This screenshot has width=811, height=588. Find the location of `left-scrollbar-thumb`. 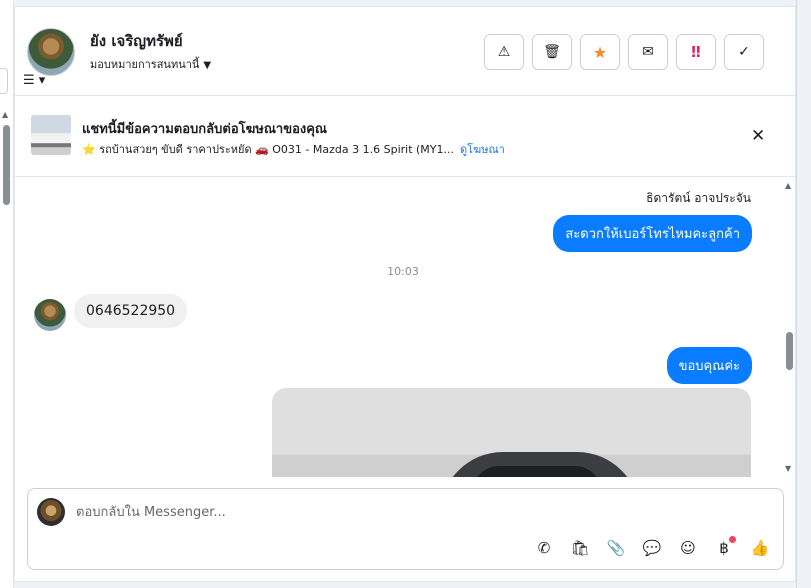

left-scrollbar-thumb is located at coordinates (6, 165).